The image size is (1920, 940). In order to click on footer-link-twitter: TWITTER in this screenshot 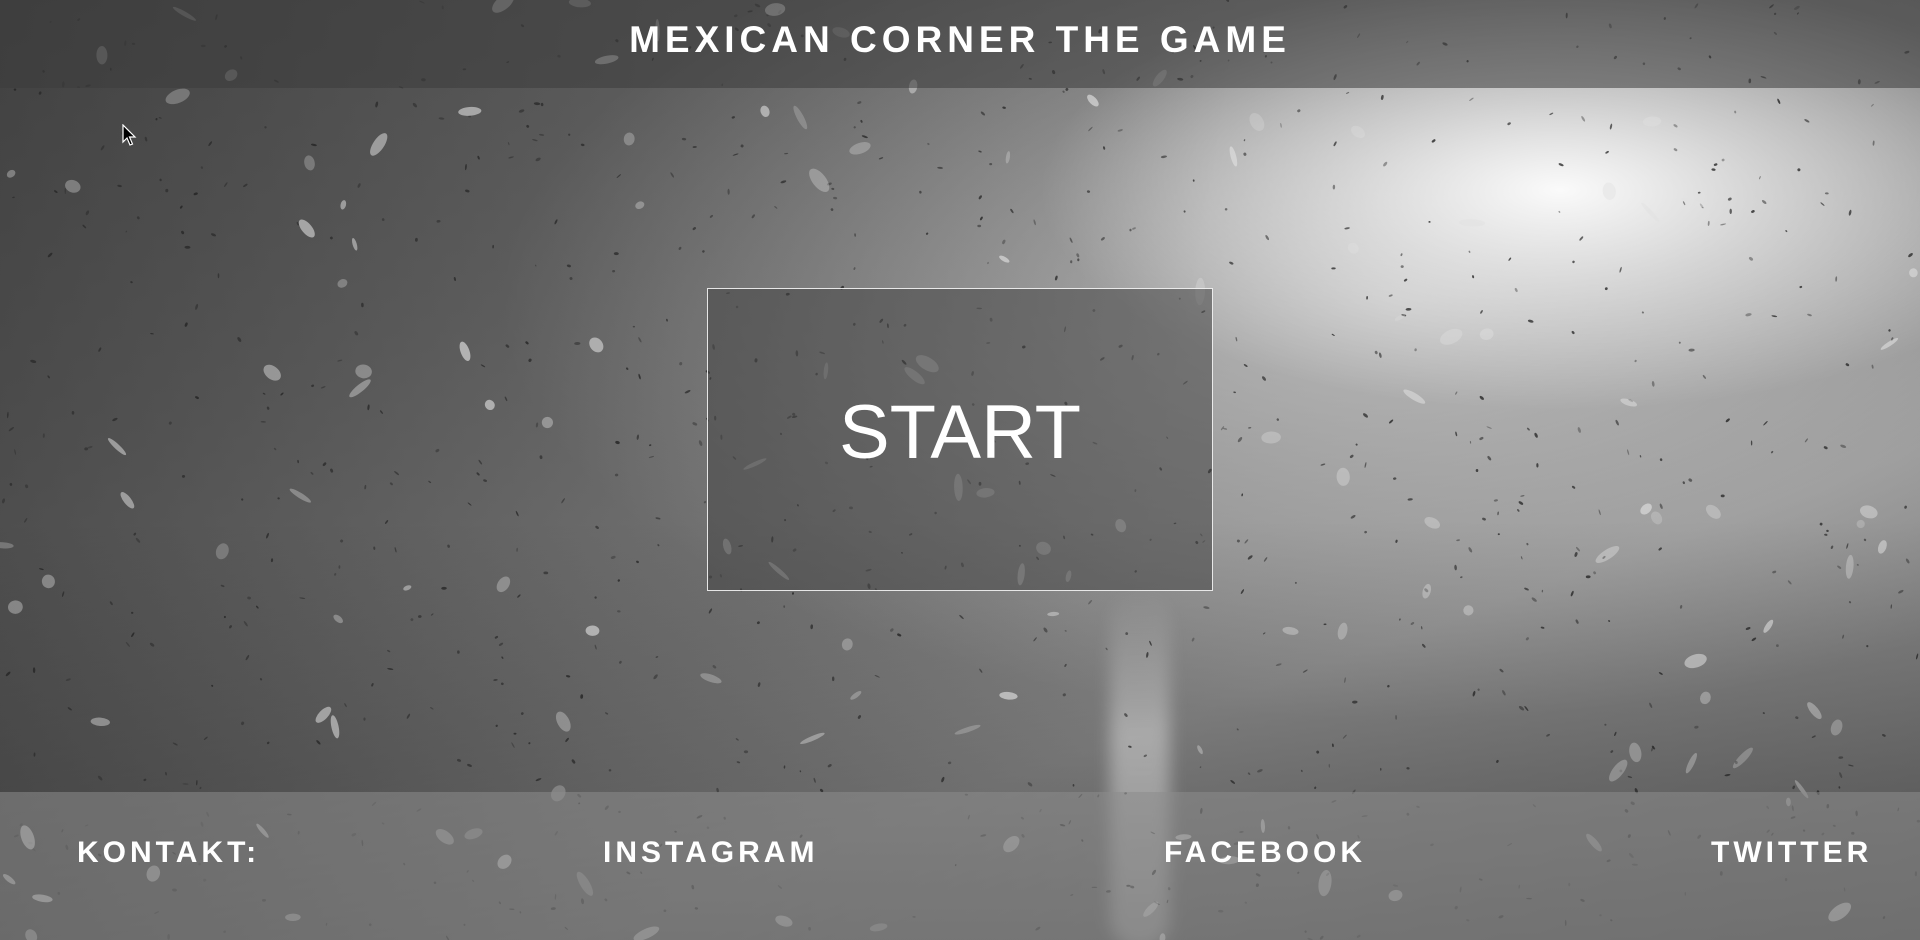, I will do `click(1791, 853)`.